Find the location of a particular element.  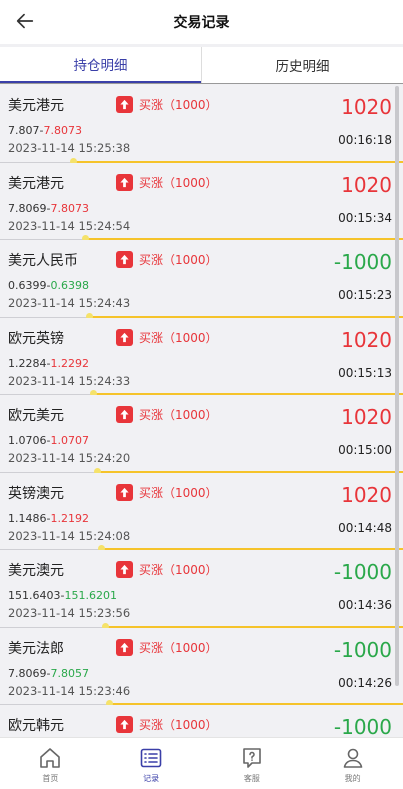

position-row: 欧元韩元 买涨（1000） -1000 is located at coordinates (201, 721).